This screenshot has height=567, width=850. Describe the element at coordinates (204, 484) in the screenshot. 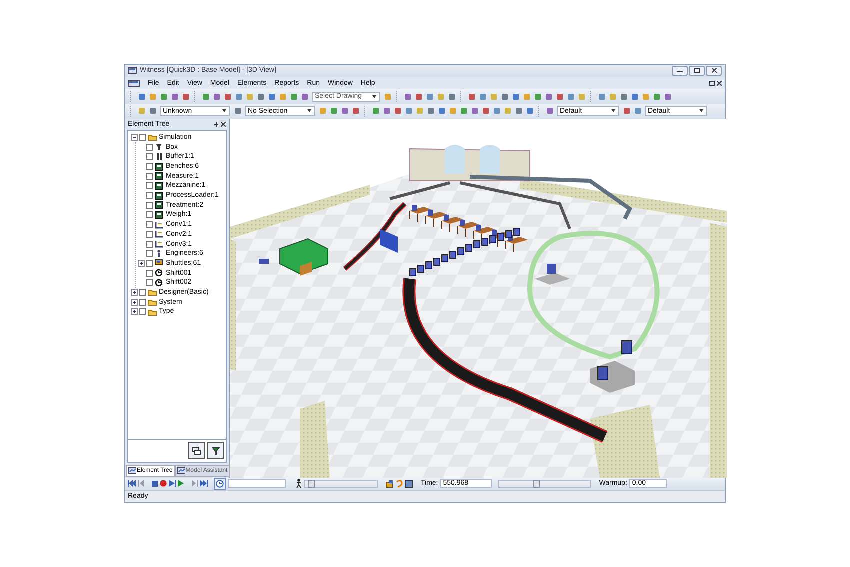

I see `fast-forward-icon` at that location.